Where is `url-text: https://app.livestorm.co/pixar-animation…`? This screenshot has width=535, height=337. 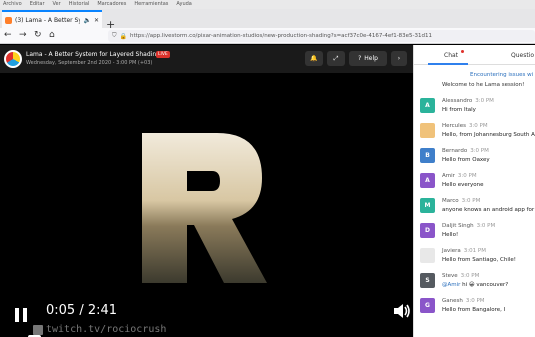 url-text: https://app.livestorm.co/pixar-animation… is located at coordinates (281, 36).